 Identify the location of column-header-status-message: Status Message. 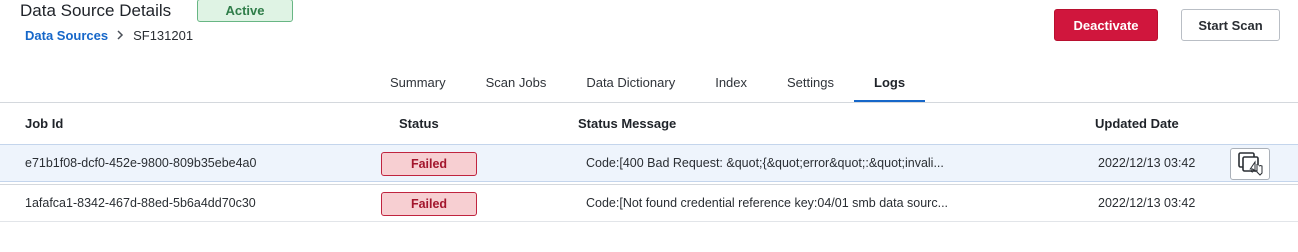
(627, 123).